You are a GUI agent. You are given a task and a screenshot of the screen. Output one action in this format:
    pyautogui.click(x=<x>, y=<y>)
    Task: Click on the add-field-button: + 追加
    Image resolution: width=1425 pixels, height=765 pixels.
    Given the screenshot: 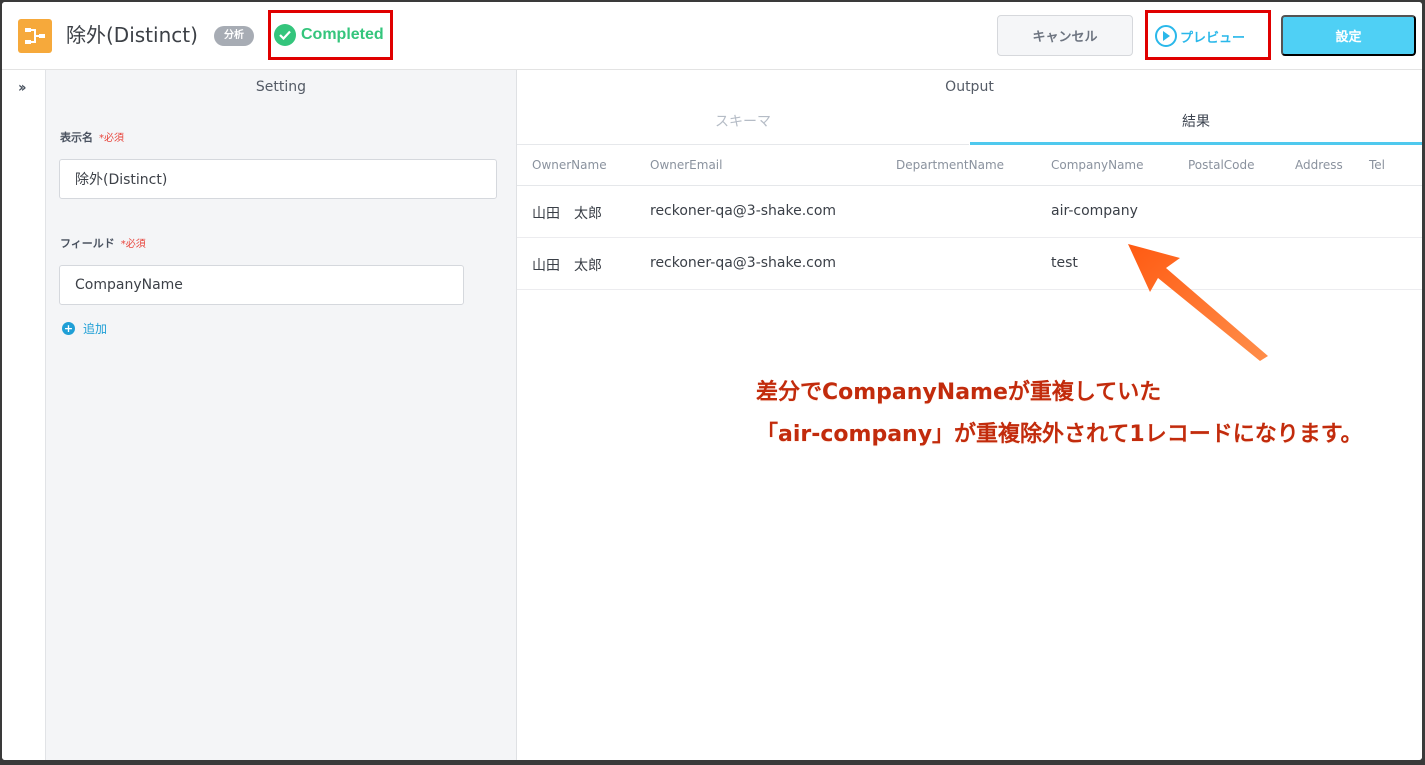 What is the action you would take?
    pyautogui.click(x=84, y=328)
    